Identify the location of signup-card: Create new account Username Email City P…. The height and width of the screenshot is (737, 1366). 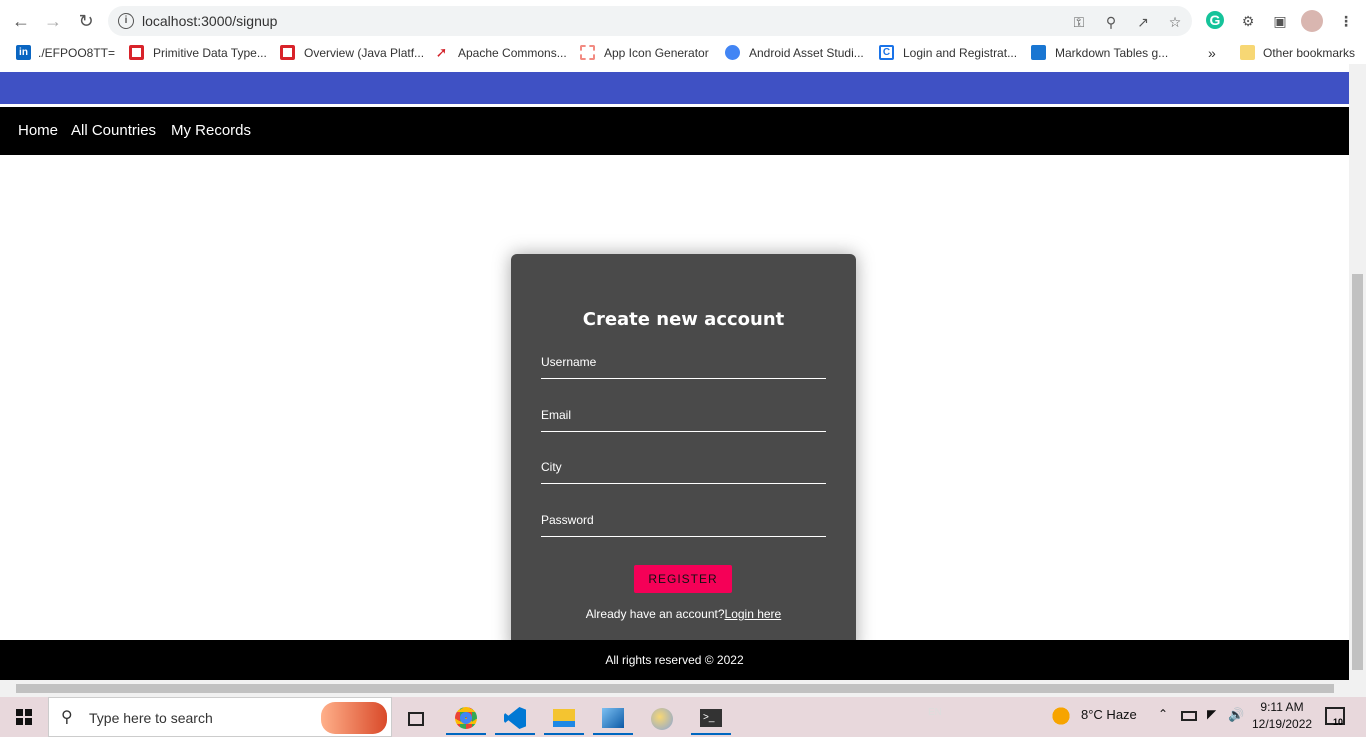
(683, 447).